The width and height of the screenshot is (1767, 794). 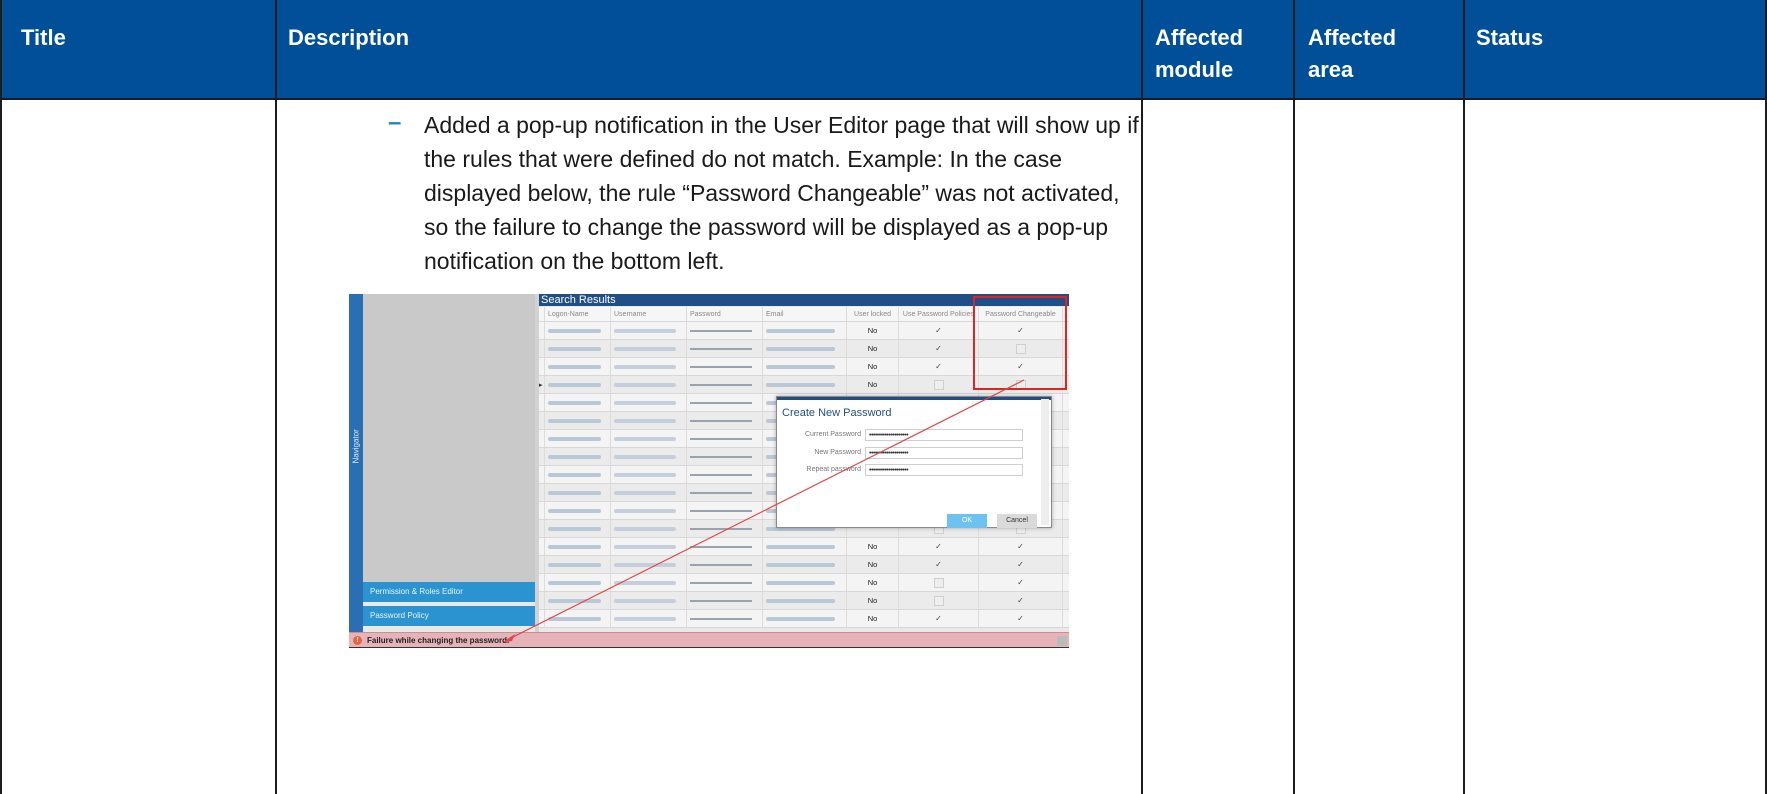 I want to click on header-description: Description, so click(x=709, y=50).